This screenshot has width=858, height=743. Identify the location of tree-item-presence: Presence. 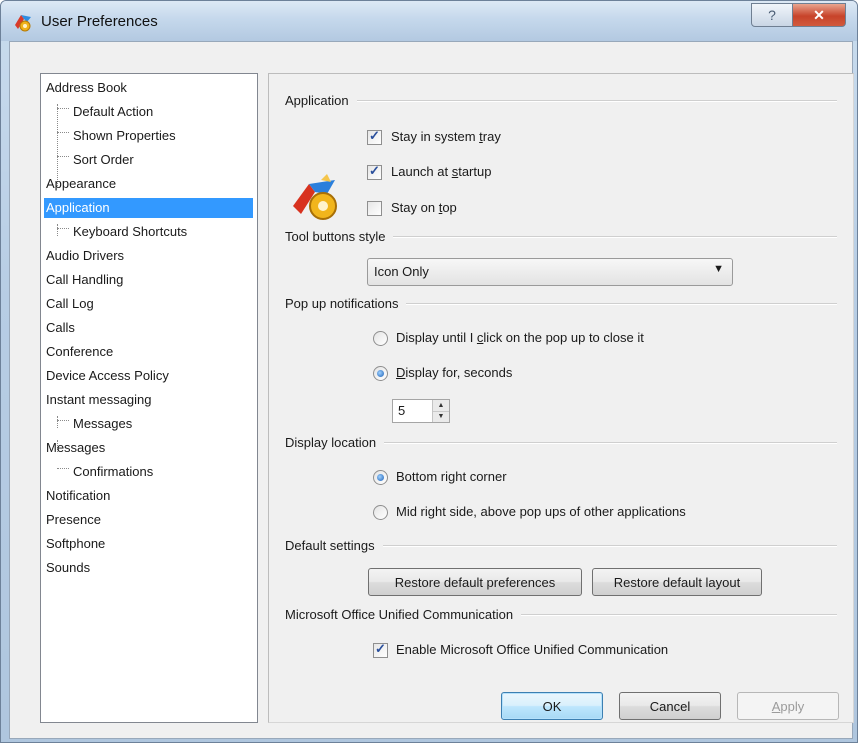
(73, 520).